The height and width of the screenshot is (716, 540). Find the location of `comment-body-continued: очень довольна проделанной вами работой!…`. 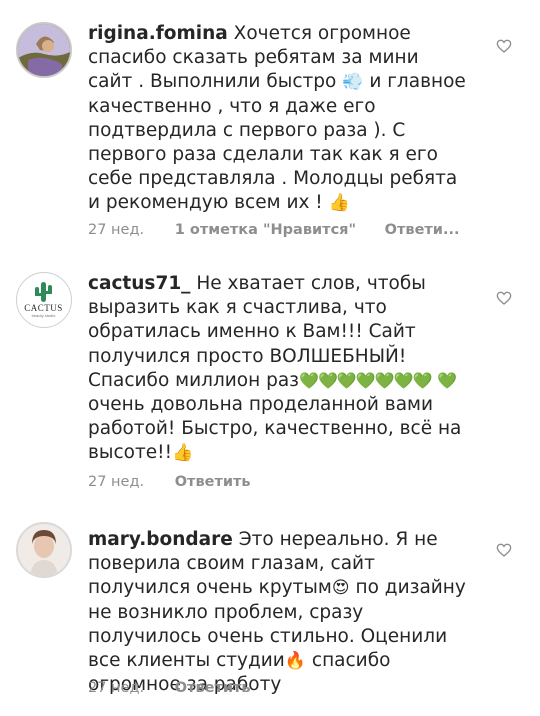

comment-body-continued: очень довольна проделанной вами работой!… is located at coordinates (275, 429).